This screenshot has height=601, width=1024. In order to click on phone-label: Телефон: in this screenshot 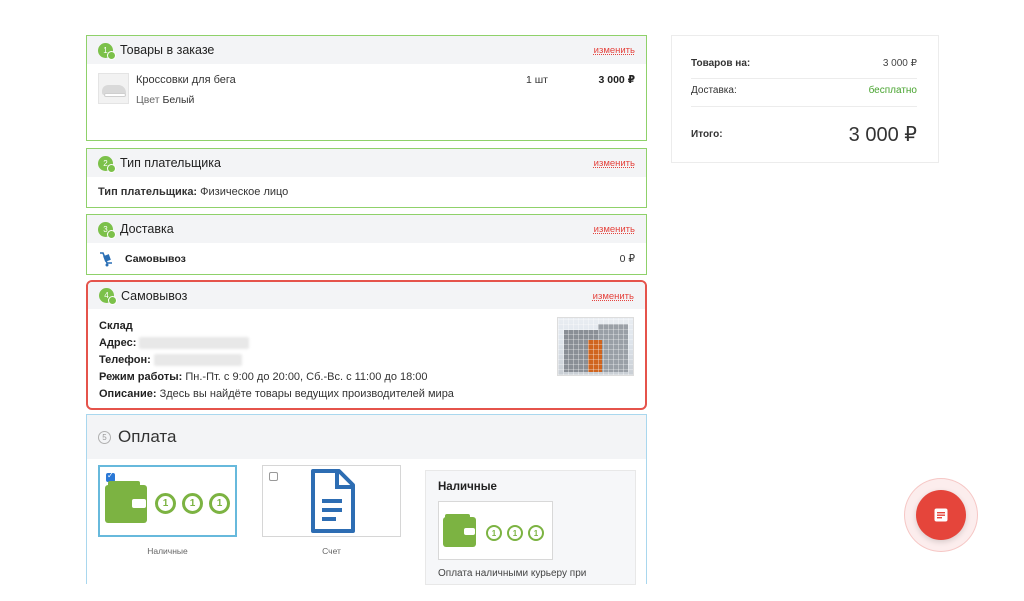, I will do `click(125, 360)`.